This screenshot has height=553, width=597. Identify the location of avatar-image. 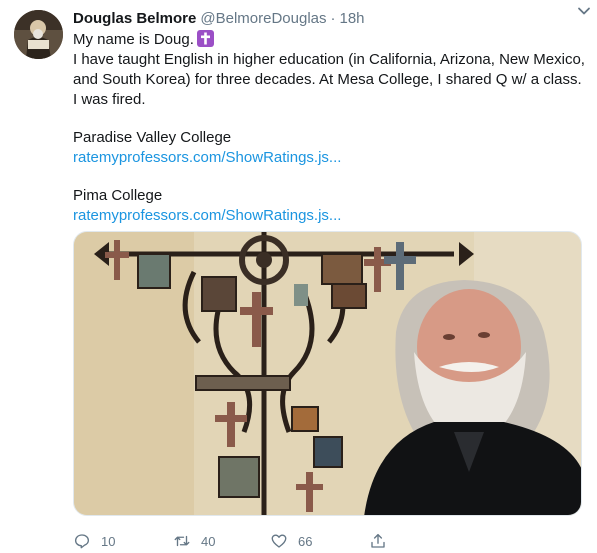
(38, 34).